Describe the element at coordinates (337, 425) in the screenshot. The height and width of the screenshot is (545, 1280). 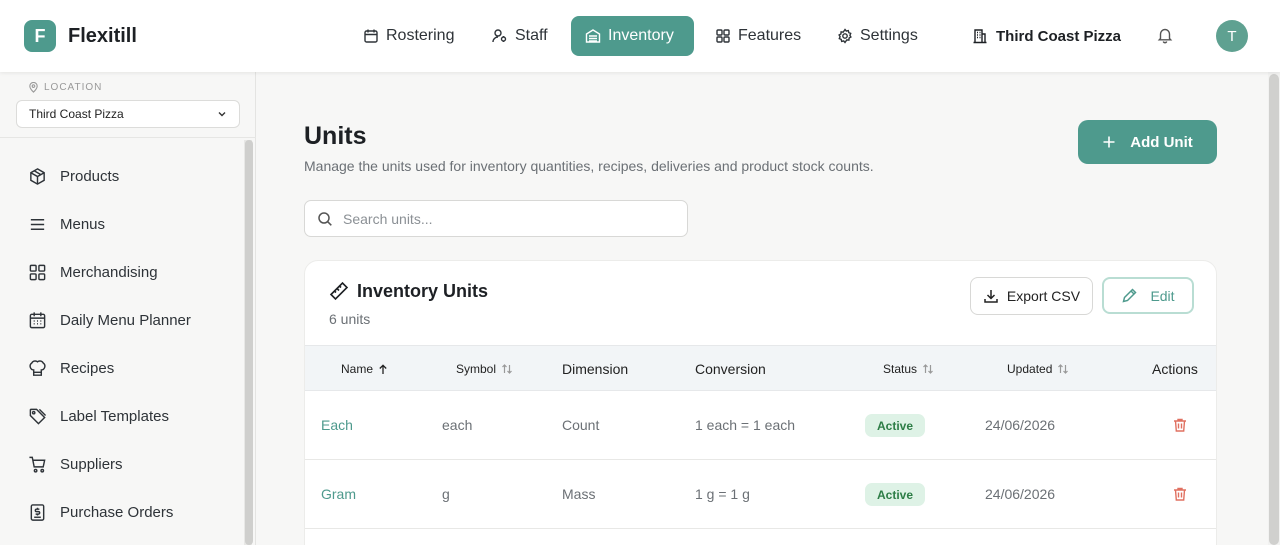
I see `unit-name-link: Each` at that location.